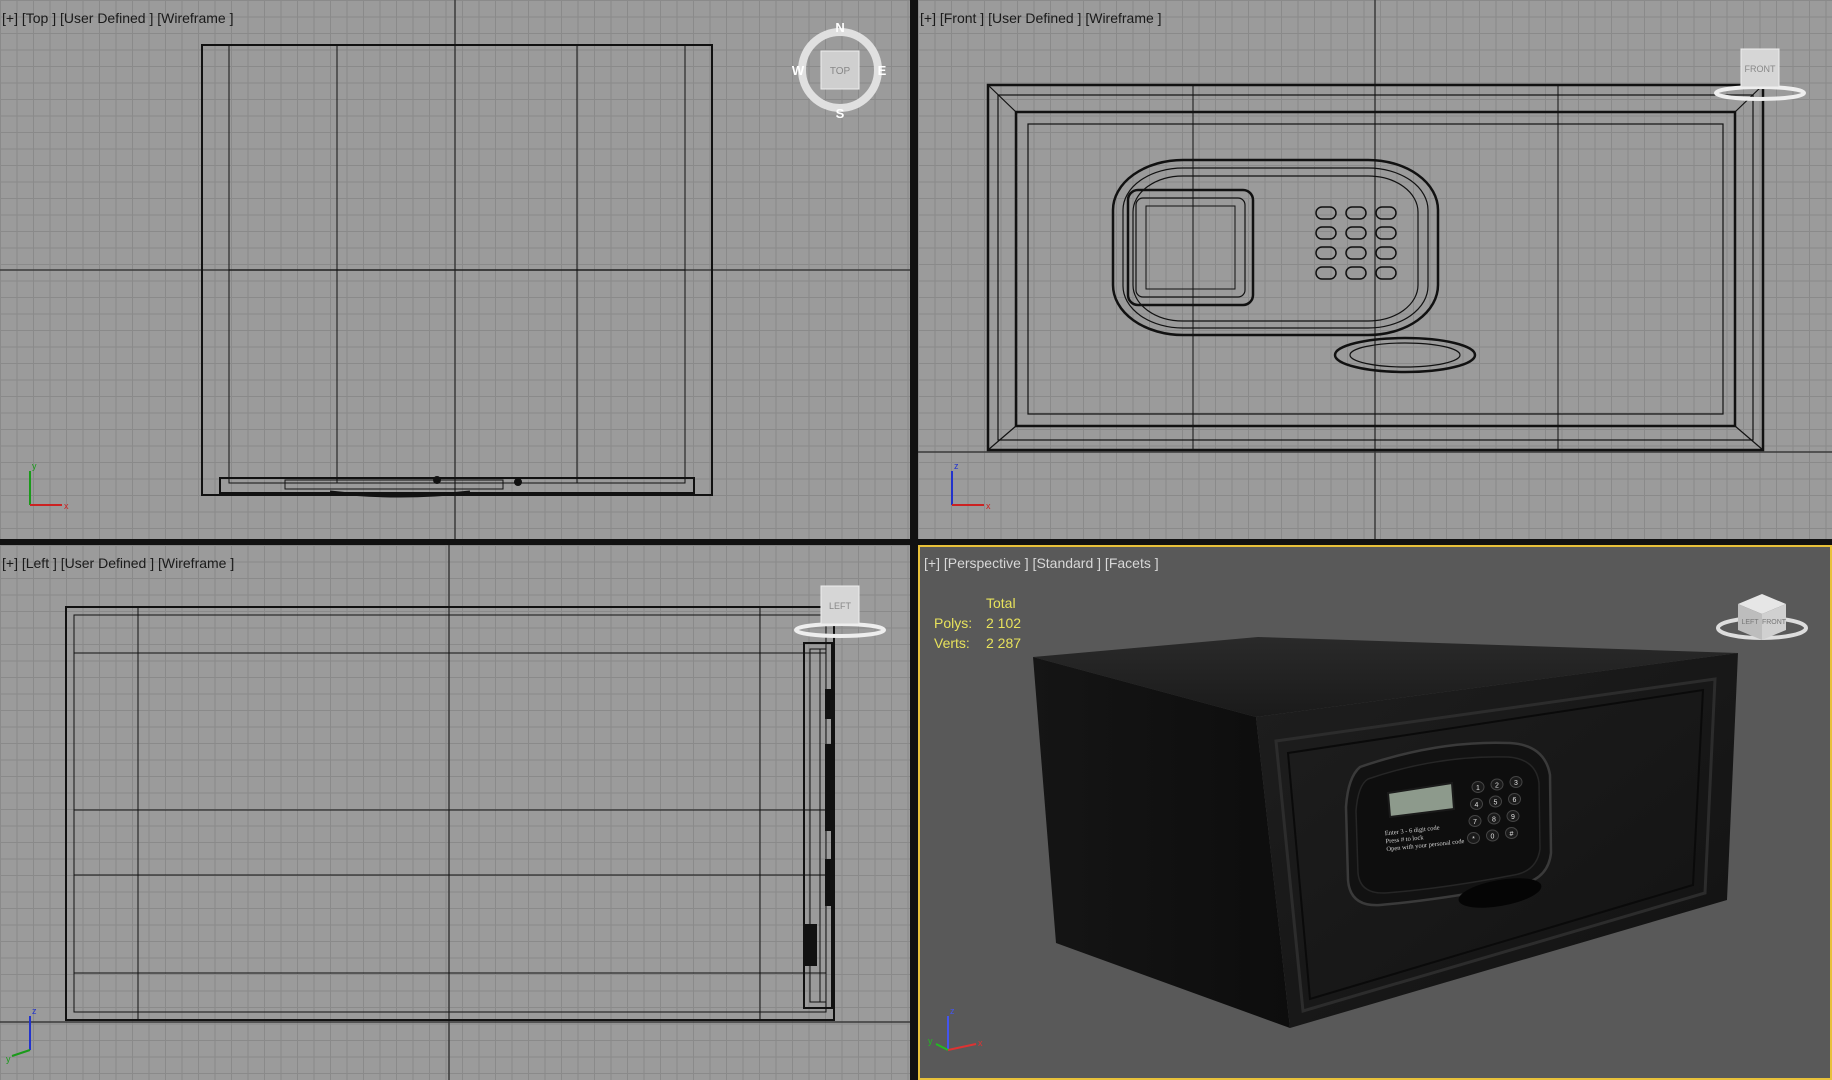 The width and height of the screenshot is (1832, 1080). I want to click on svg-text: S, so click(840, 113).